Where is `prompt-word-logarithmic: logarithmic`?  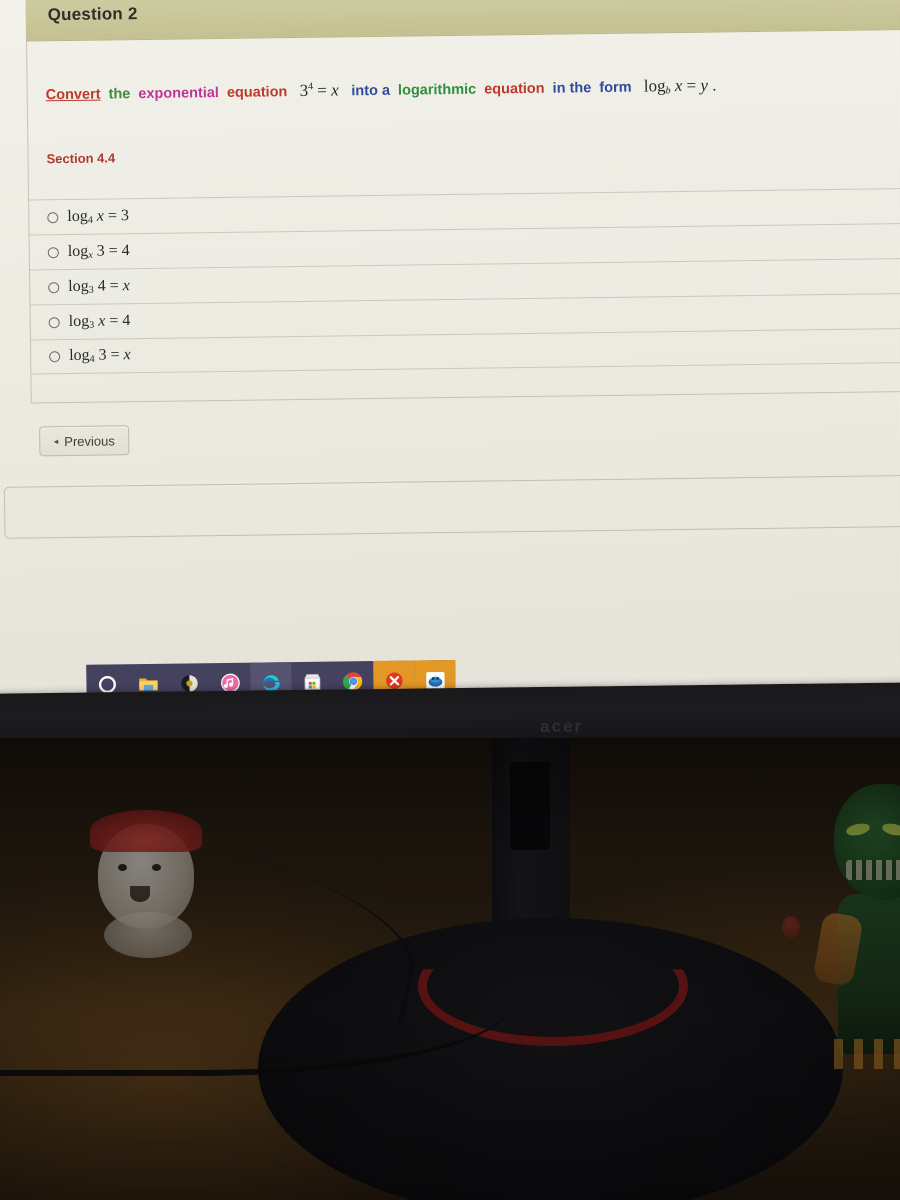
prompt-word-logarithmic: logarithmic is located at coordinates (437, 90).